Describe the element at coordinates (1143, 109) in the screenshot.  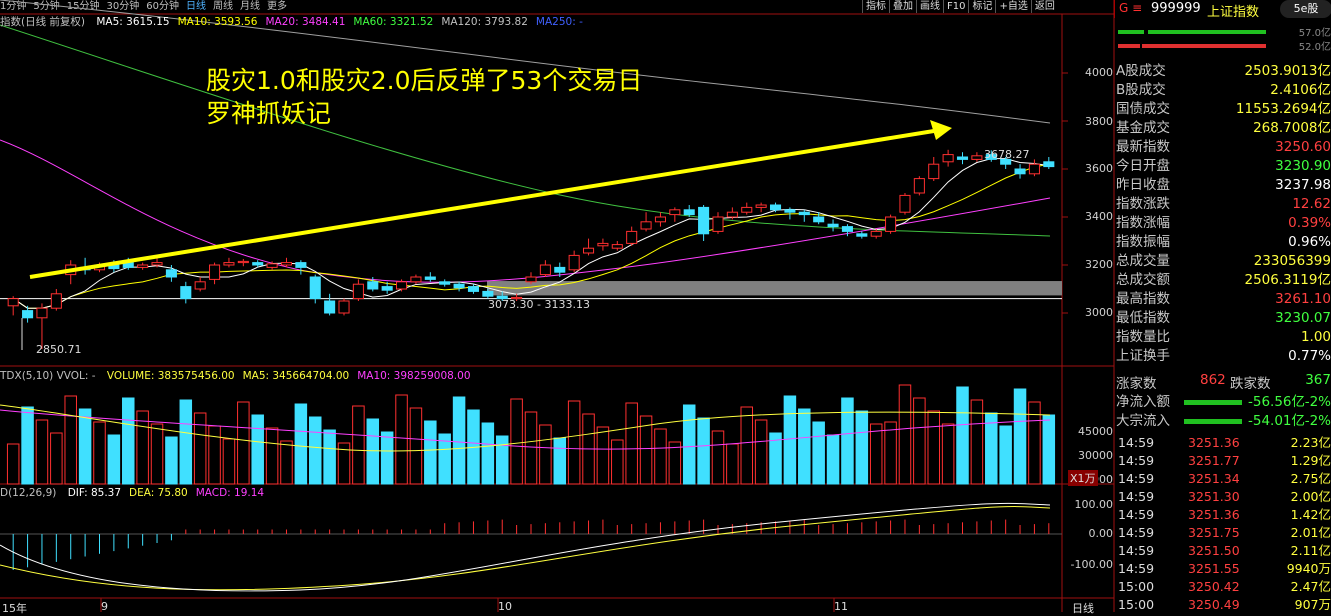
I see `quote-label: 国债成交` at that location.